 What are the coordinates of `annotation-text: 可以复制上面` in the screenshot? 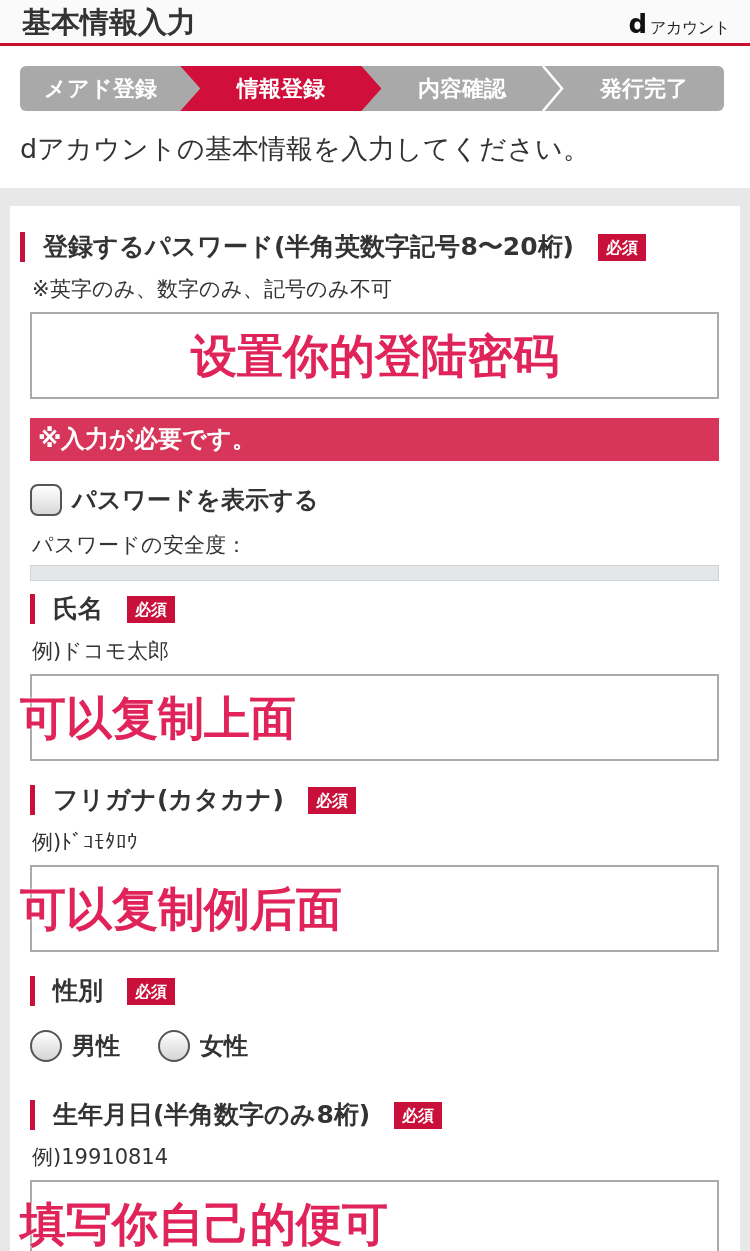 It's located at (158, 717).